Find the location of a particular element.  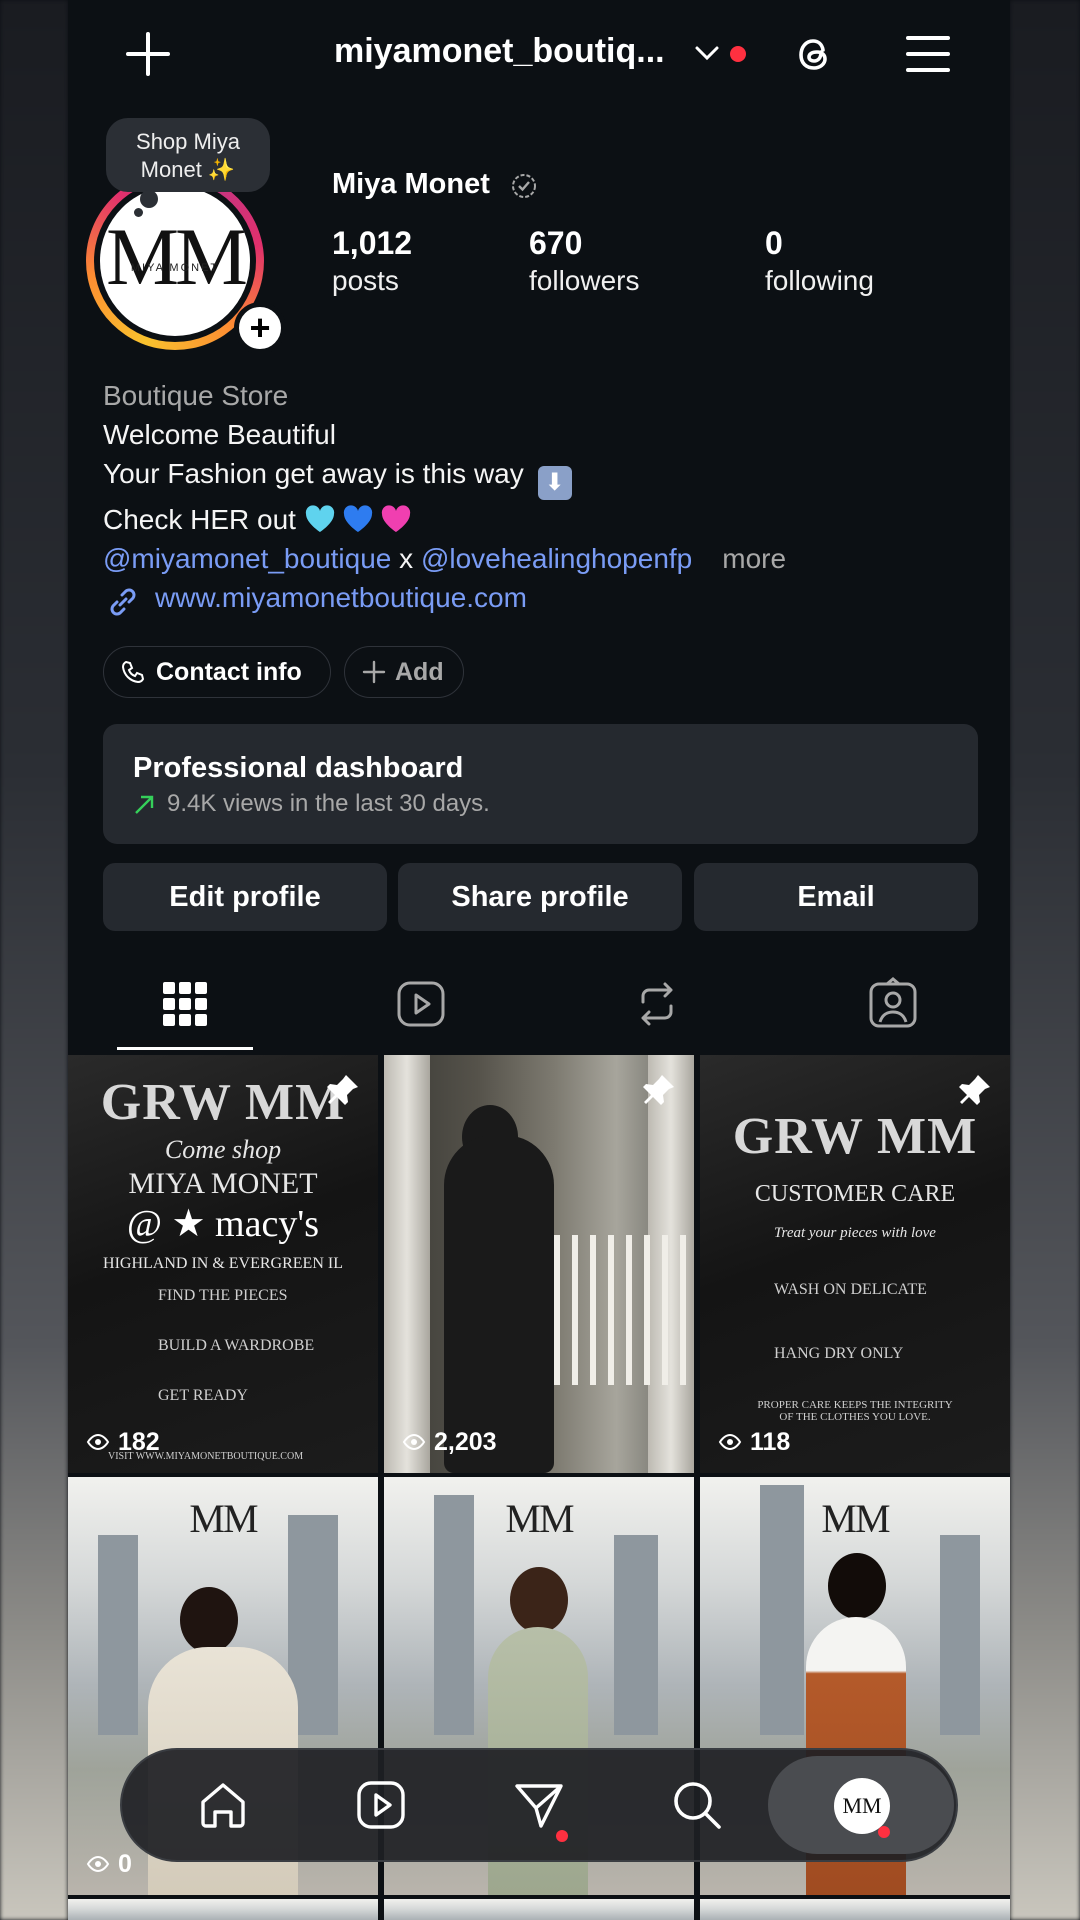

plus-icon: + is located at coordinates (260, 327).